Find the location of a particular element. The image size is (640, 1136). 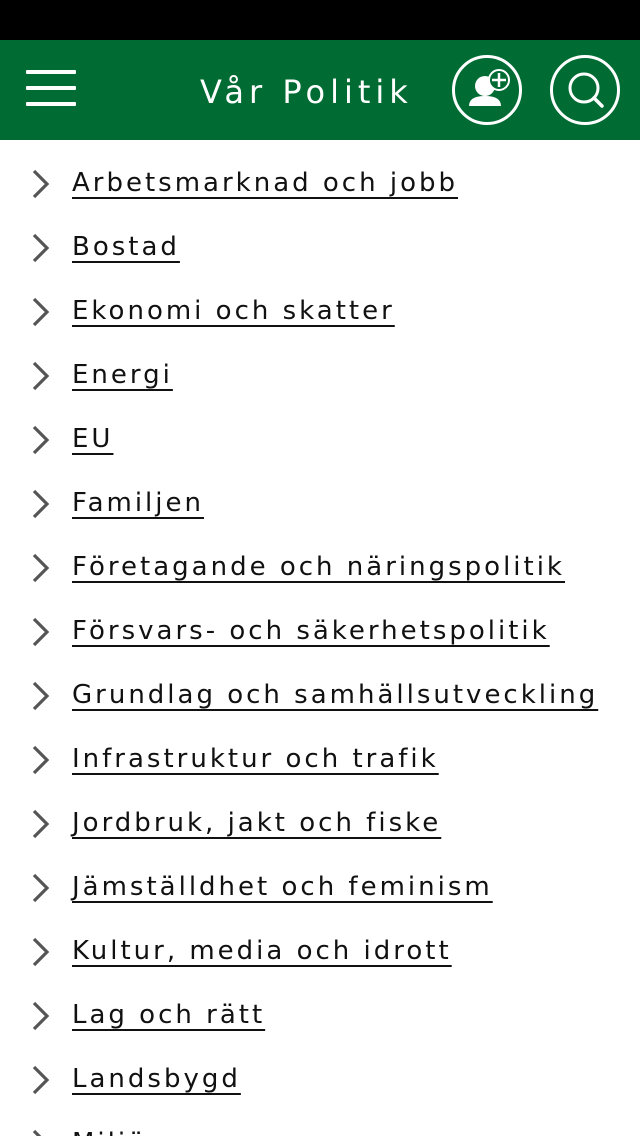

topic-link: Infrastruktur och trafik is located at coordinates (255, 759).